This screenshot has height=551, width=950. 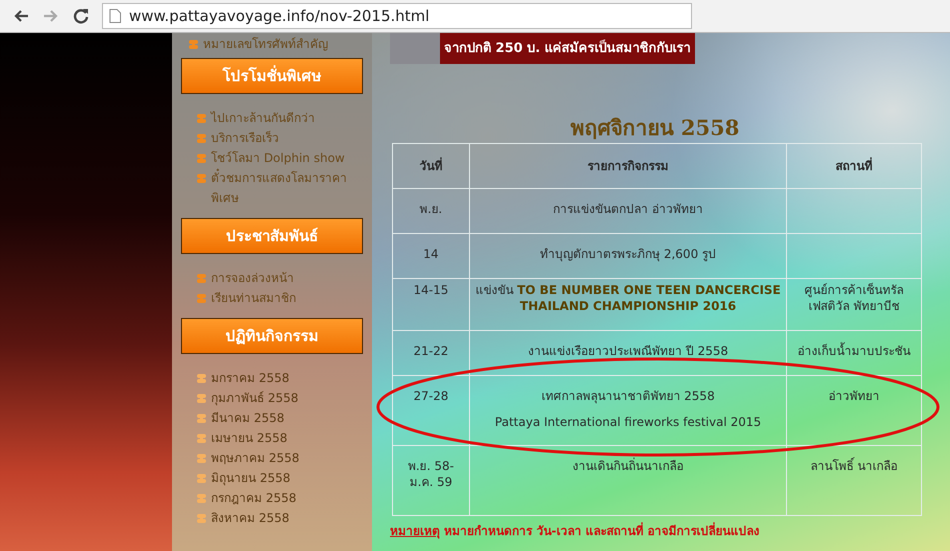 I want to click on column-header: วันที่, so click(x=431, y=166).